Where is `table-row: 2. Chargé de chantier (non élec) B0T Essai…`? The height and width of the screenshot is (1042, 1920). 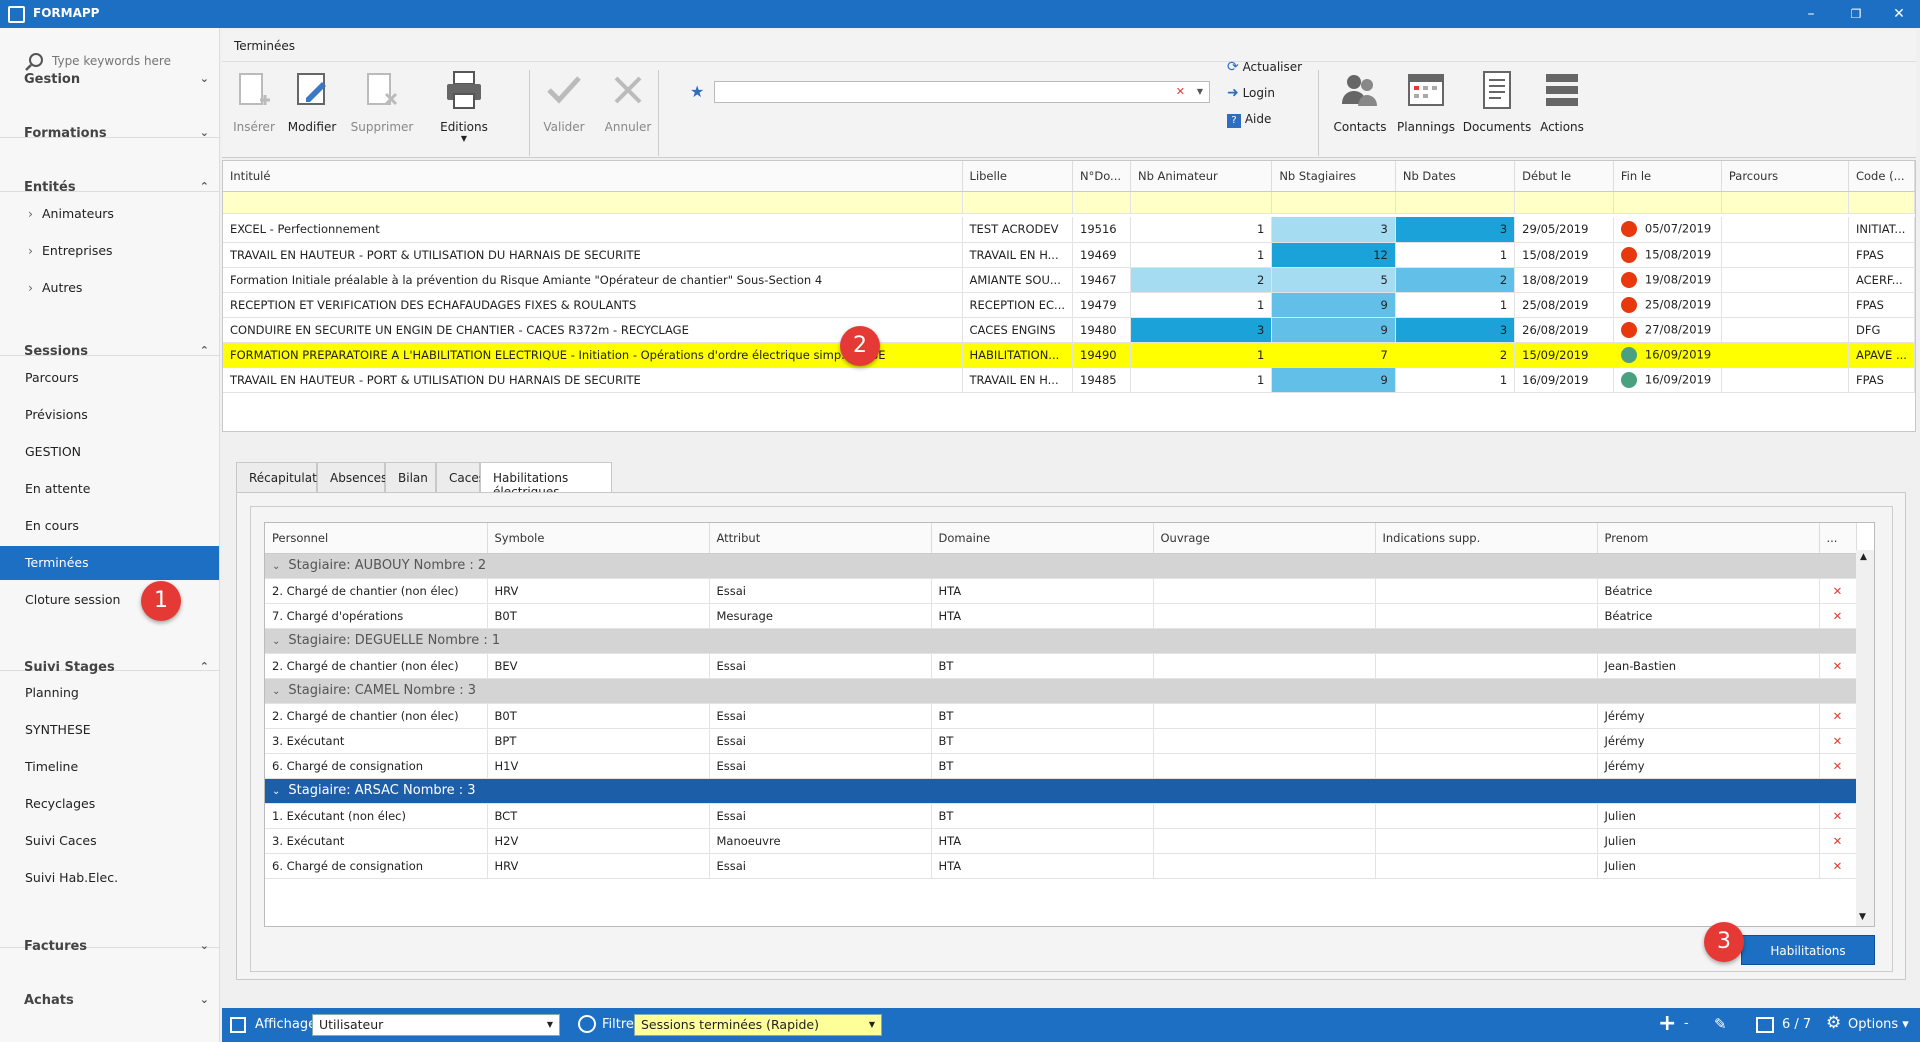 table-row: 2. Chargé de chantier (non élec) B0T Essai… is located at coordinates (1061, 716).